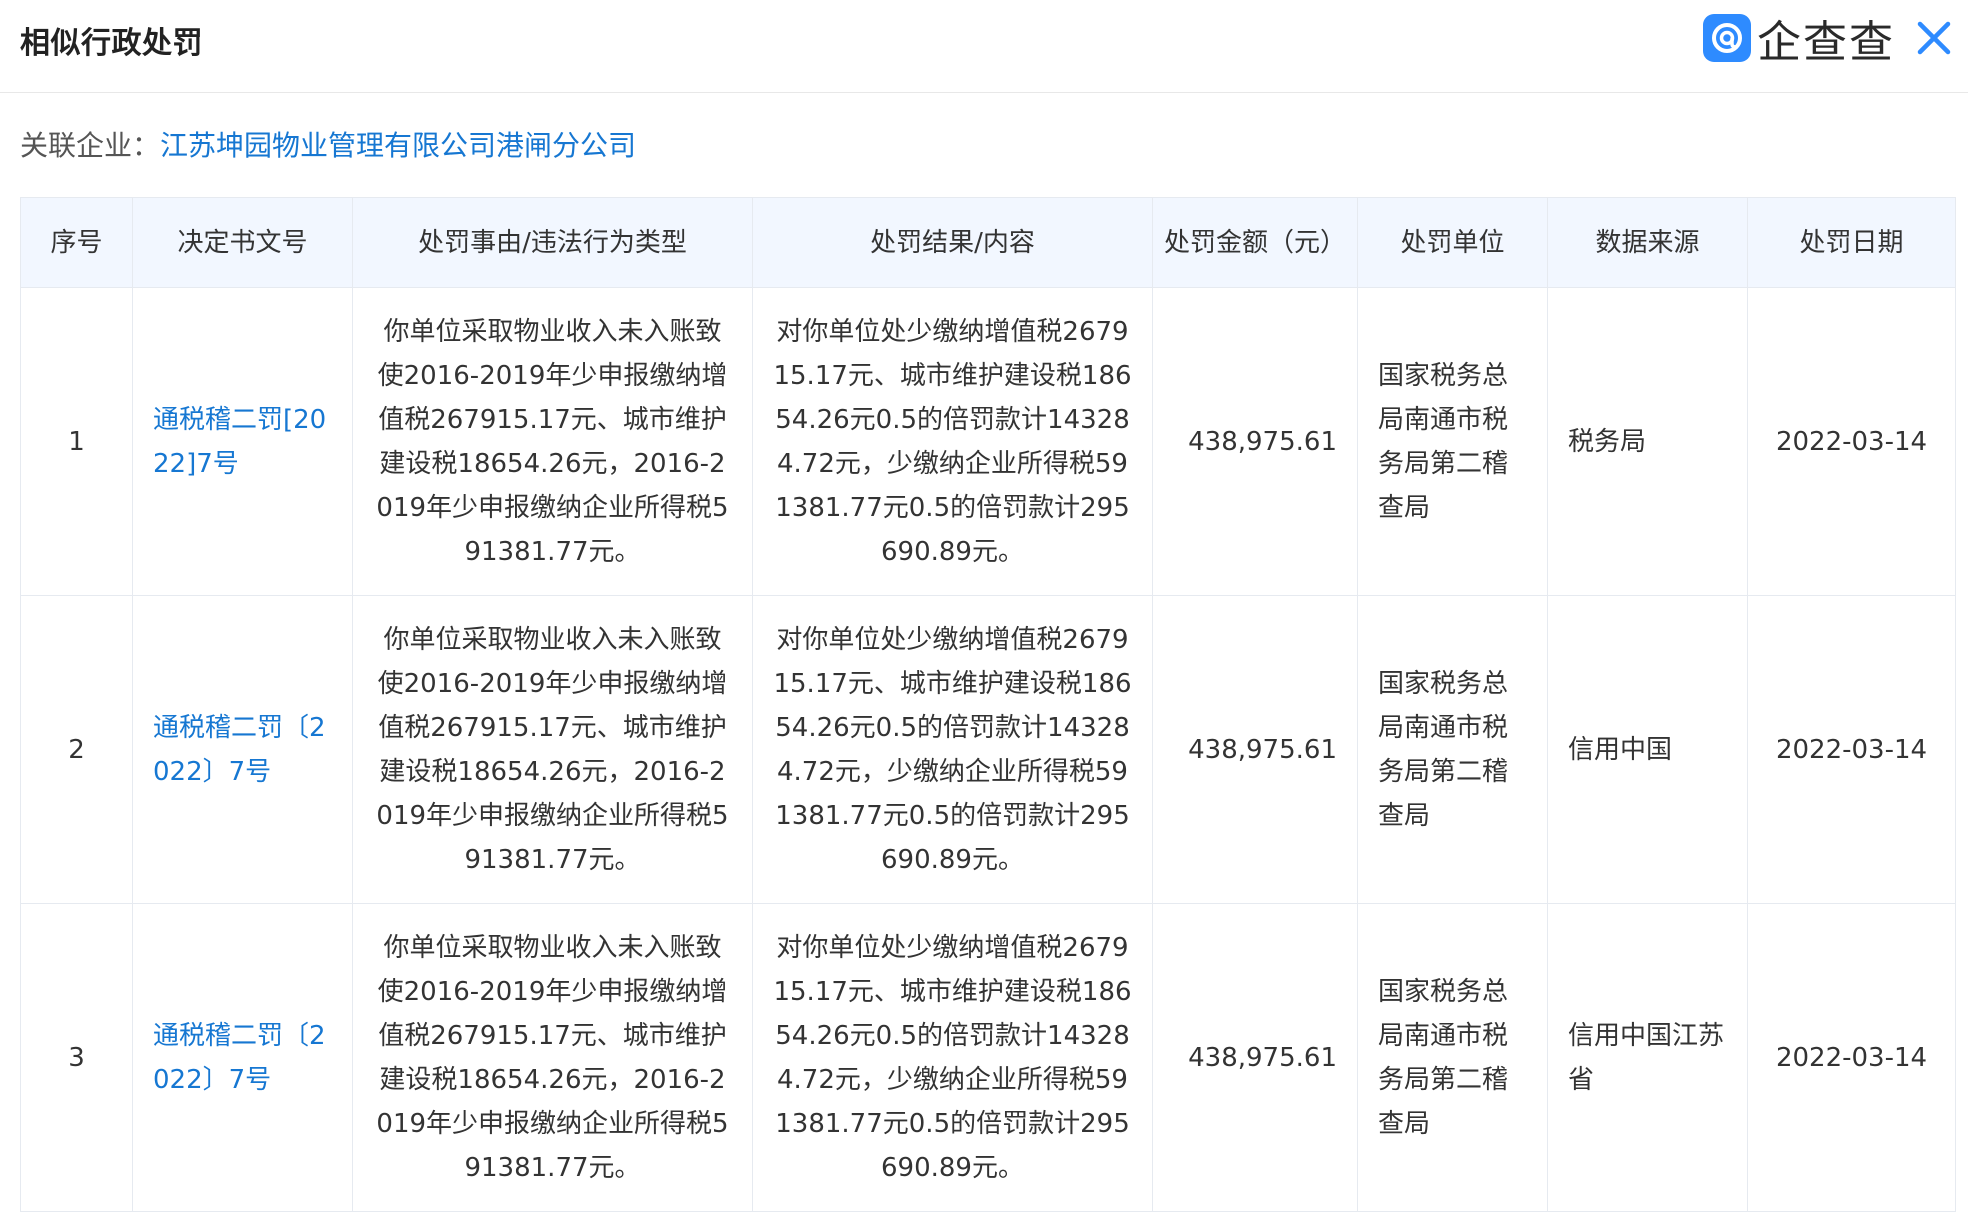 Image resolution: width=1968 pixels, height=1218 pixels. I want to click on column-header-unit: 处罚单位, so click(1452, 242).